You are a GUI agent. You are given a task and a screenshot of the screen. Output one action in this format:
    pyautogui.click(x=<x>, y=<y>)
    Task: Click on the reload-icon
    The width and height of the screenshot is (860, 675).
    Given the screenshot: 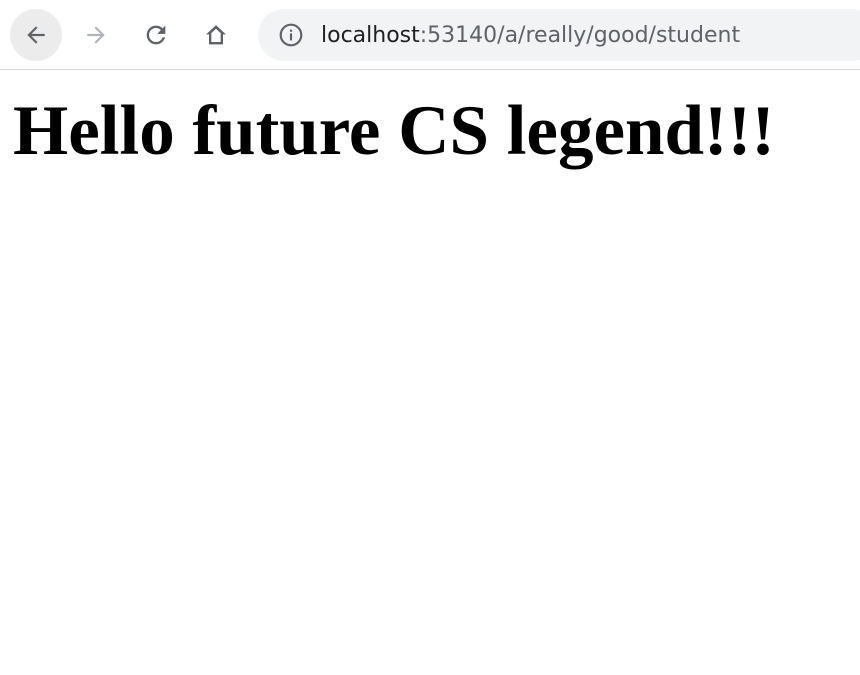 What is the action you would take?
    pyautogui.click(x=156, y=35)
    